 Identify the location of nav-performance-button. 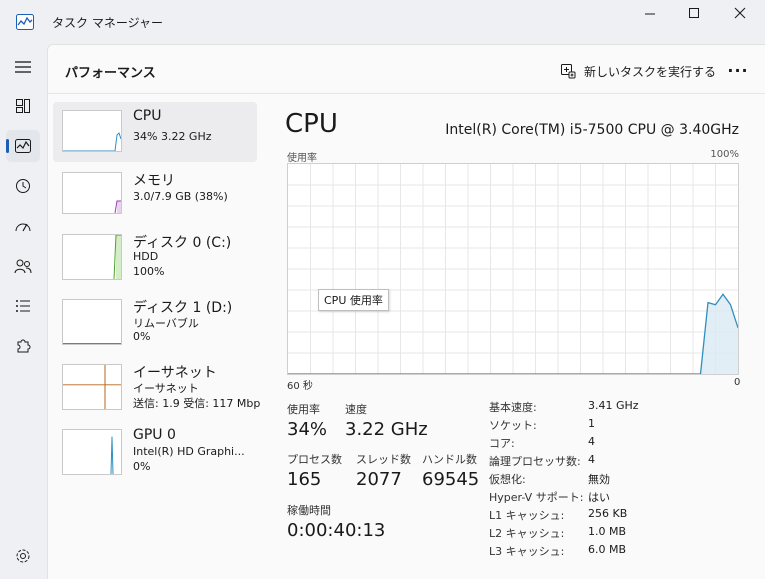
(23, 146).